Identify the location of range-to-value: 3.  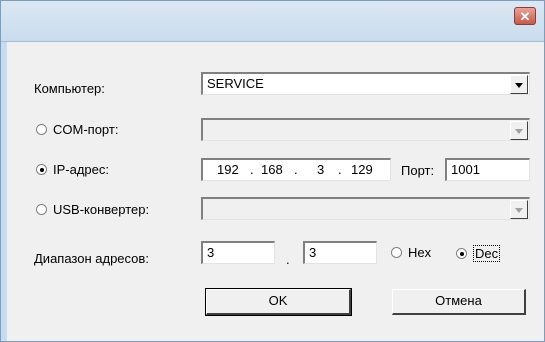
(313, 252).